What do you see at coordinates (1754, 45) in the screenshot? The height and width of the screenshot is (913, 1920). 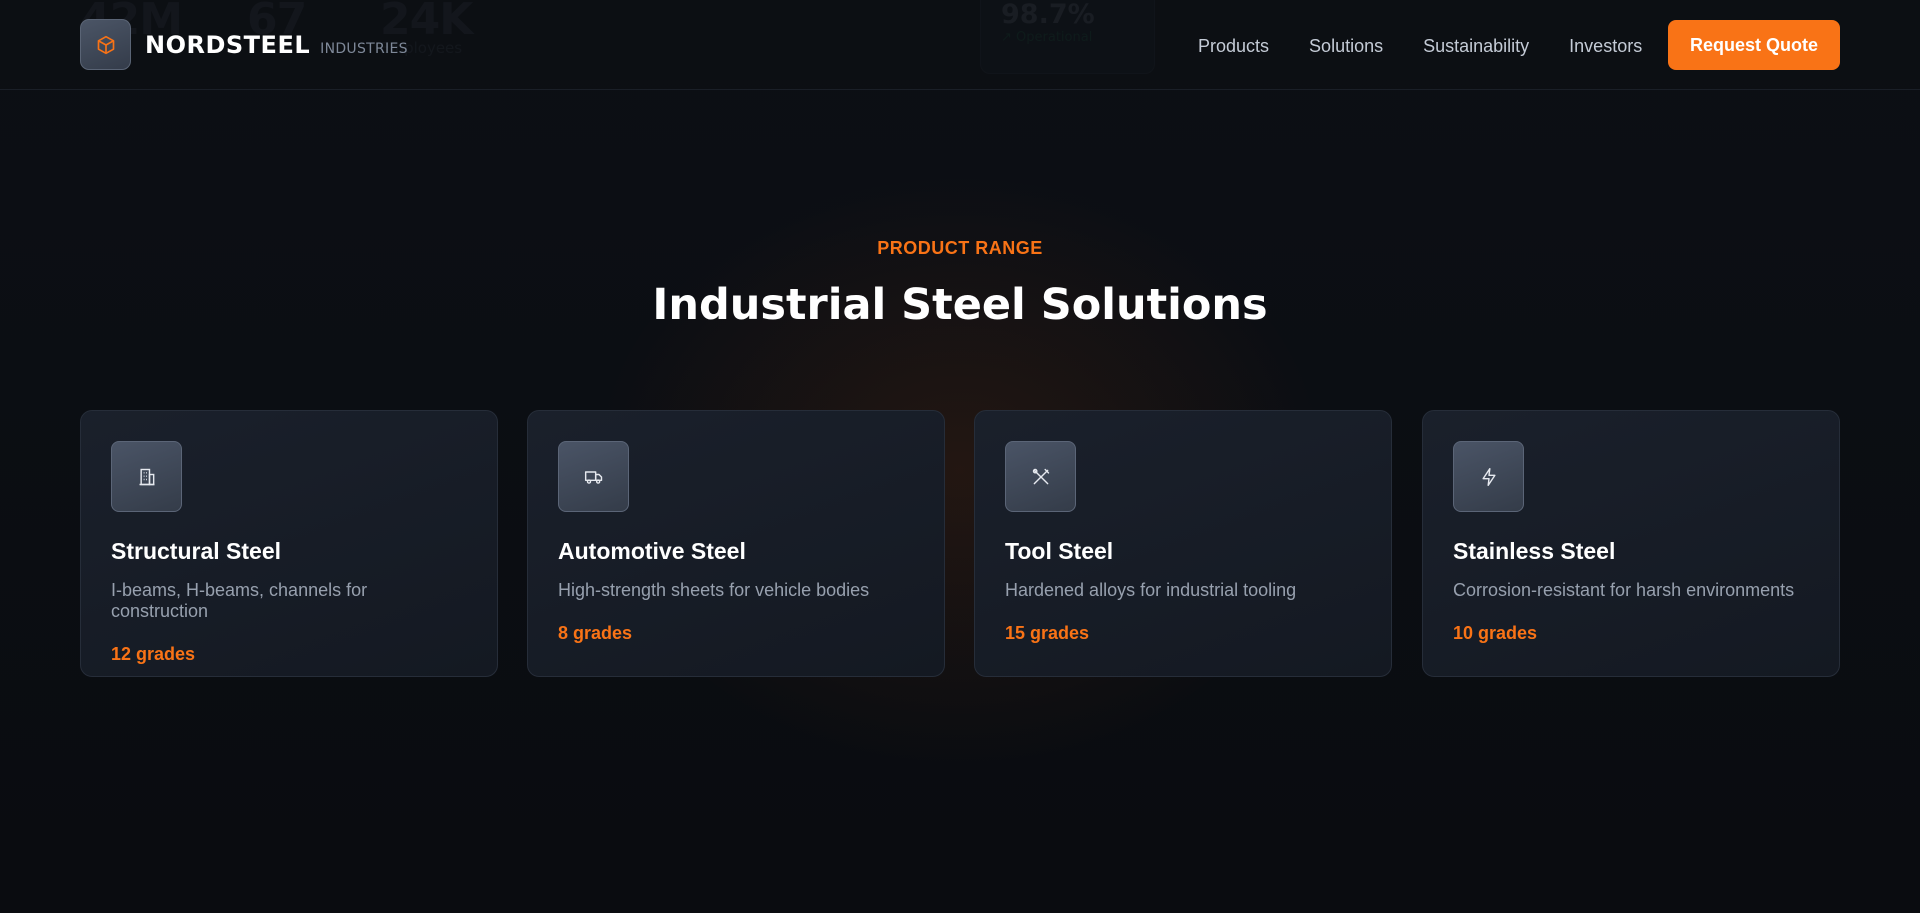 I see `request-quote-button: Request Quote` at bounding box center [1754, 45].